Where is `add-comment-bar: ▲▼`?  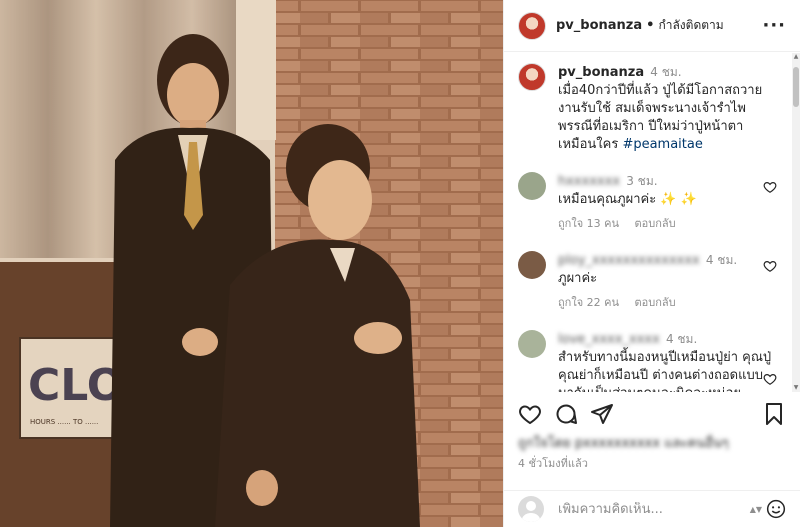 add-comment-bar: ▲▼ is located at coordinates (652, 508).